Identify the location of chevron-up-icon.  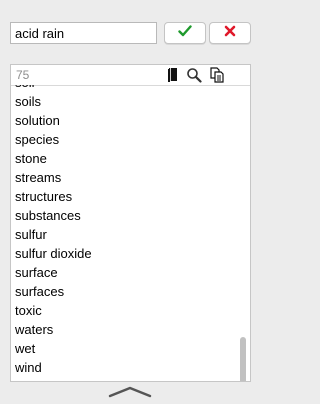
(130, 392).